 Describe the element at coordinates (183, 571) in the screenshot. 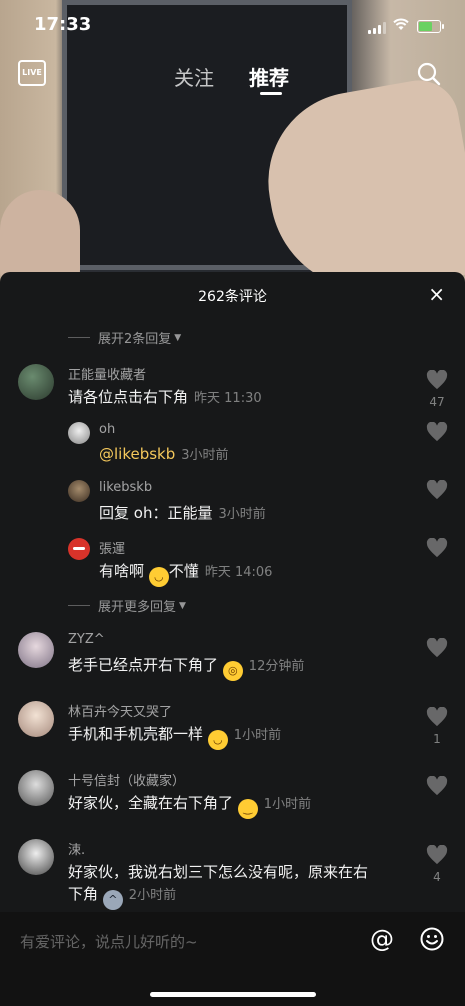

I see `reply-body-end: 不懂` at that location.